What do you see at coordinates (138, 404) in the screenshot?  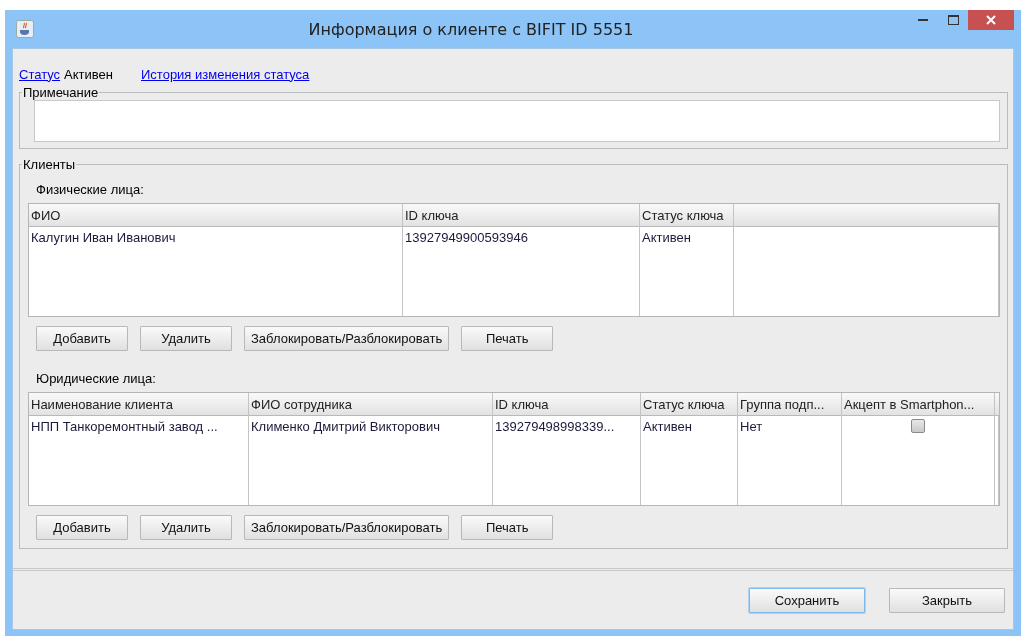 I see `column-header: Наименование клиента` at bounding box center [138, 404].